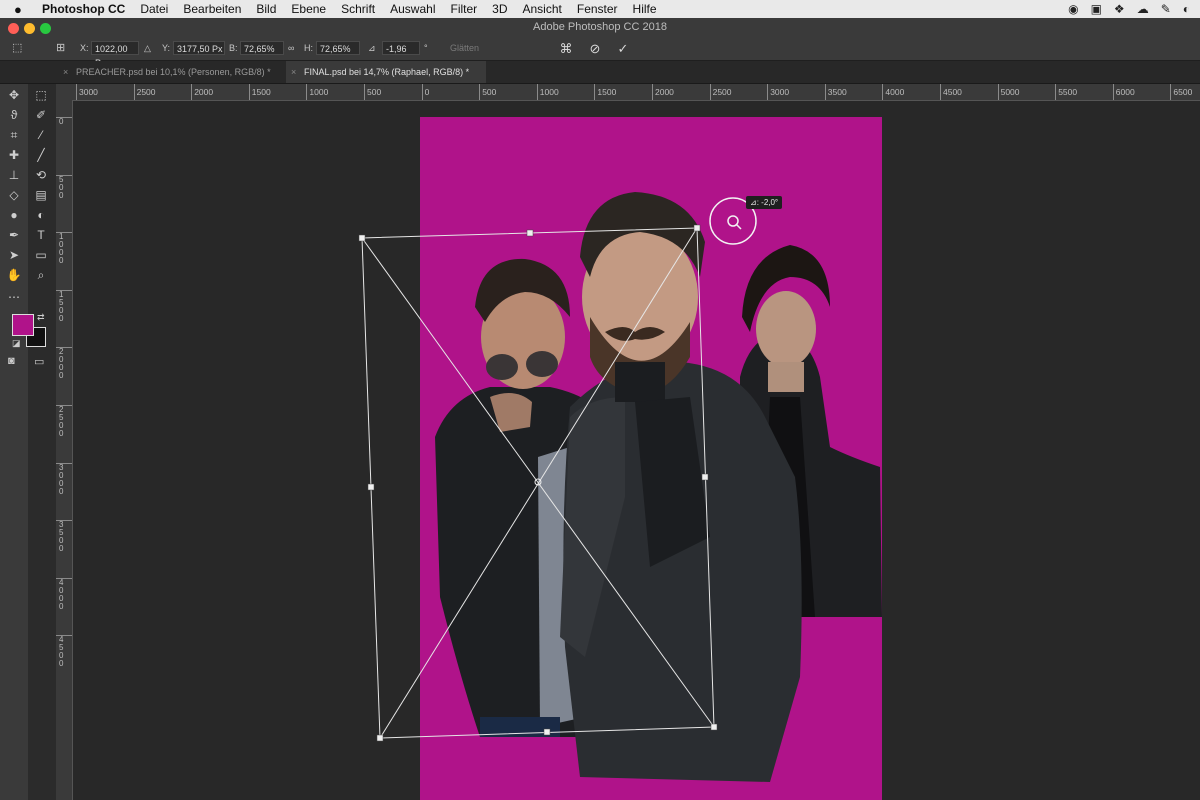 The width and height of the screenshot is (1200, 800). What do you see at coordinates (23, 325) in the screenshot?
I see `foreground-color-swatch` at bounding box center [23, 325].